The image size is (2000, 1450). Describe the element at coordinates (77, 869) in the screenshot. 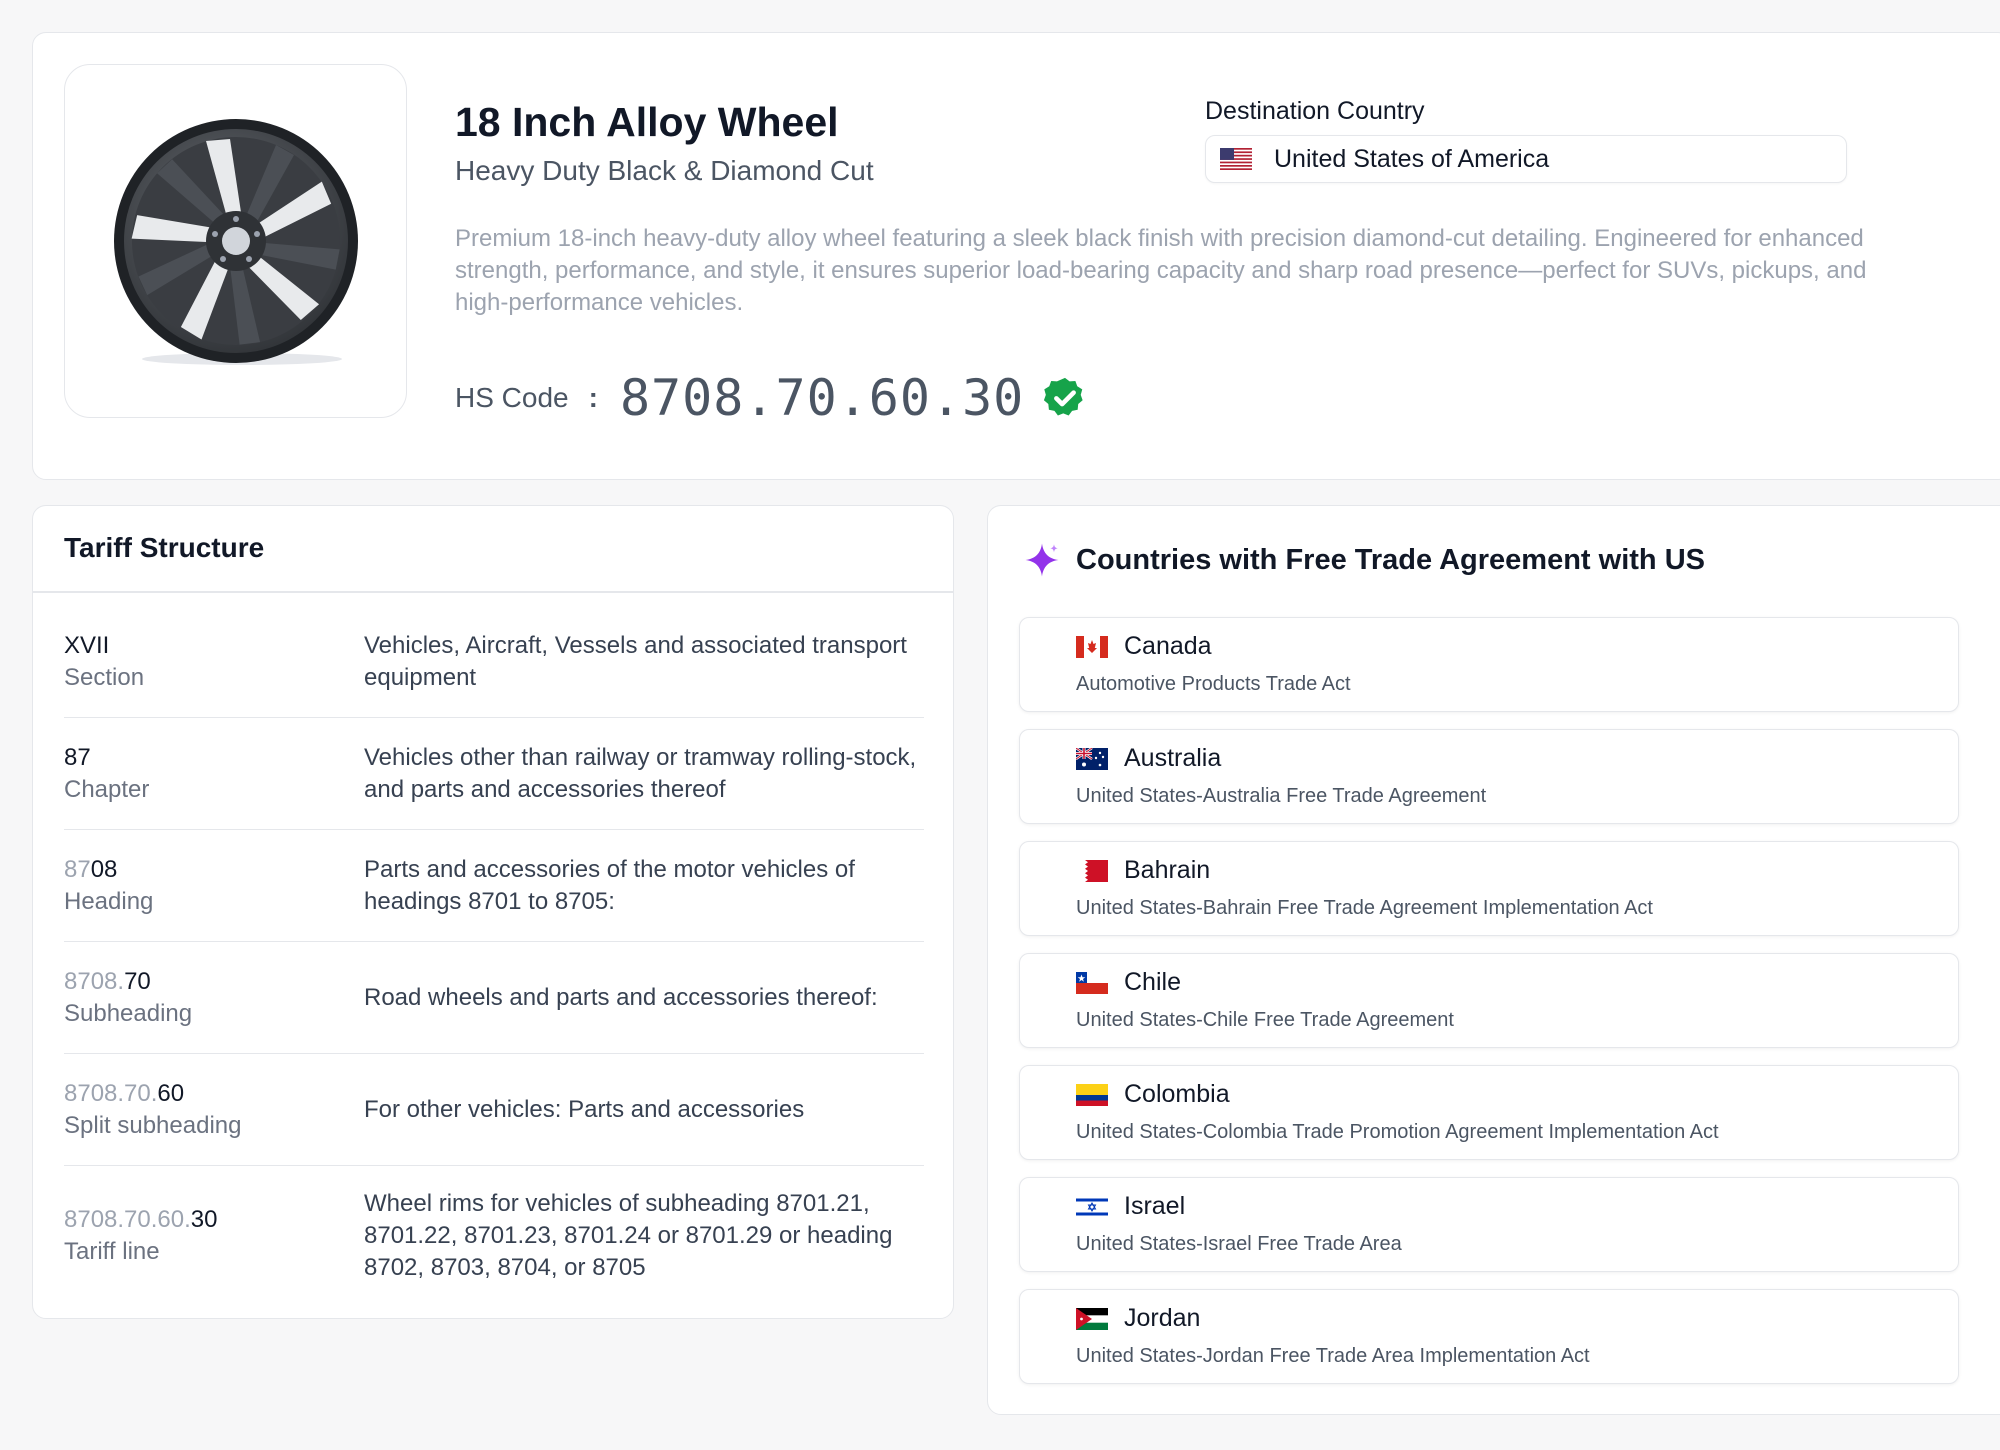

I see `tariff-code-prefix: 87` at that location.